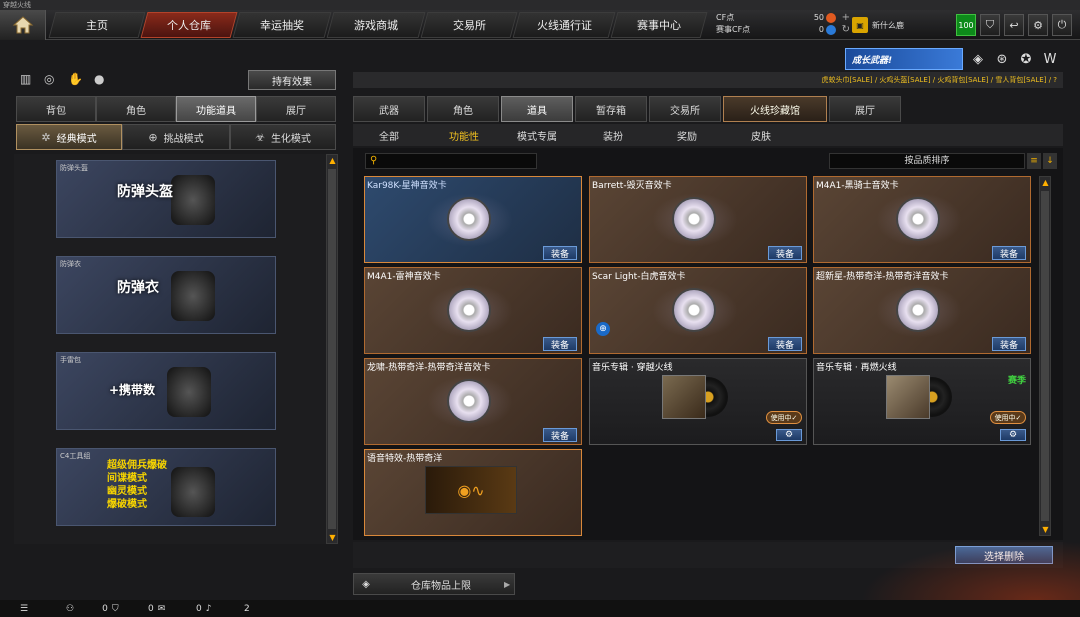  I want to click on list-item: C4工具组 超级佣兵爆破 间谍模式 幽灵模式 爆破模式, so click(166, 487).